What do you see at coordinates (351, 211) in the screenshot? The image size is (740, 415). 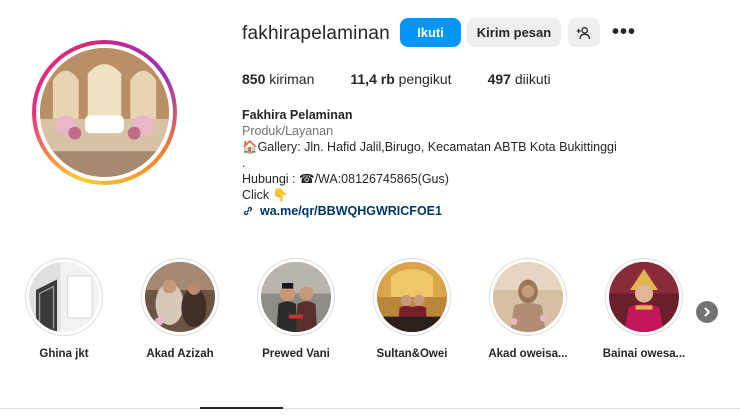 I see `bio-link-text: wa.me/qr/BBWQHGWRICFOE1` at bounding box center [351, 211].